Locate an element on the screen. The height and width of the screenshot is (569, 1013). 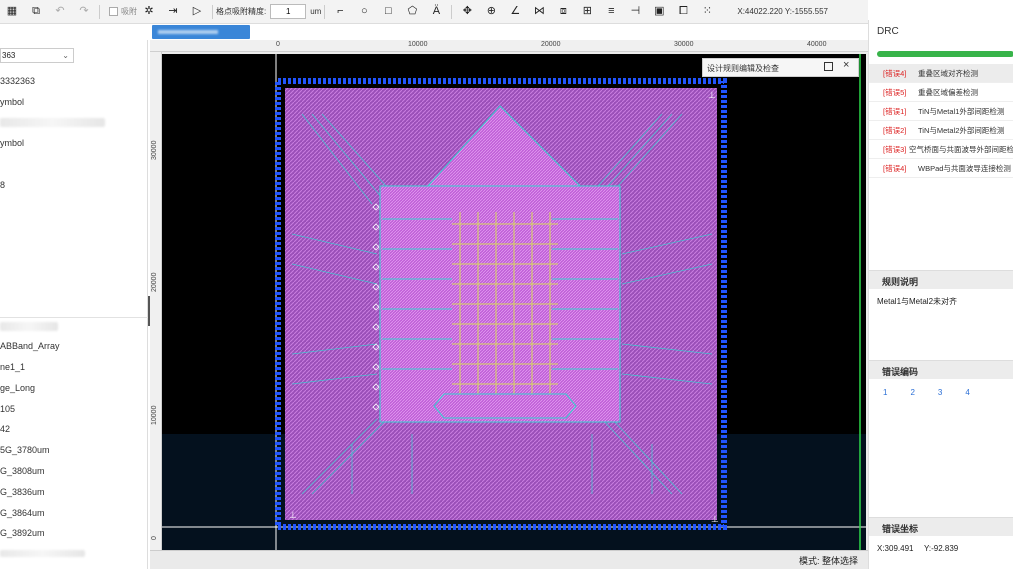
error-code-link: 2 is located at coordinates (912, 392).